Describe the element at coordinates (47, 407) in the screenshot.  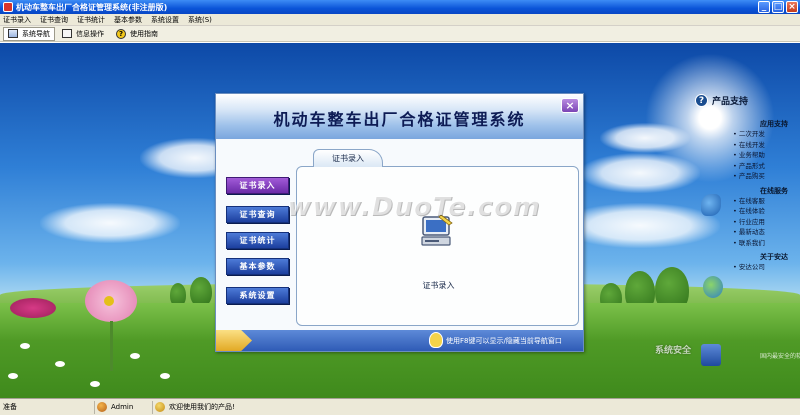
I see `status-ready-cell: 准备` at that location.